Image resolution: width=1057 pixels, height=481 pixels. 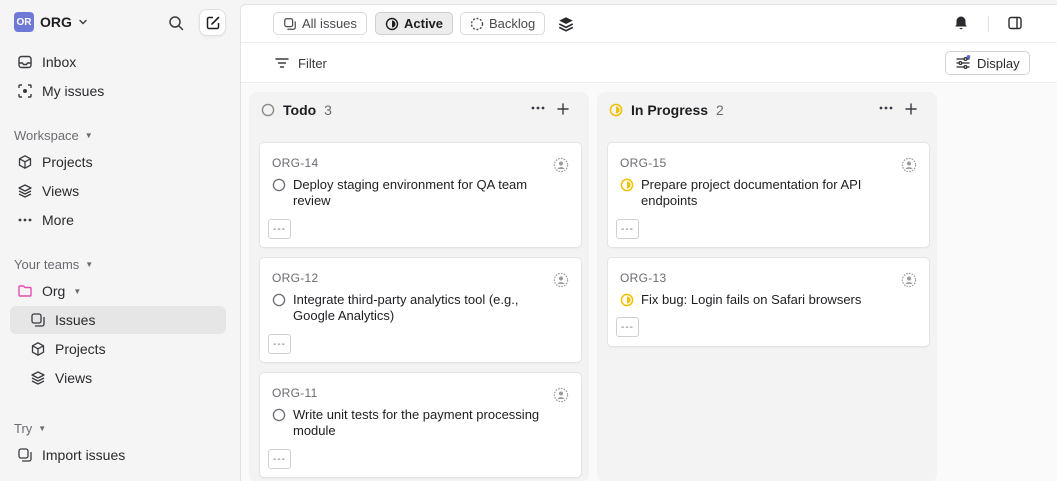 What do you see at coordinates (312, 63) in the screenshot?
I see `filter-label: Filter` at bounding box center [312, 63].